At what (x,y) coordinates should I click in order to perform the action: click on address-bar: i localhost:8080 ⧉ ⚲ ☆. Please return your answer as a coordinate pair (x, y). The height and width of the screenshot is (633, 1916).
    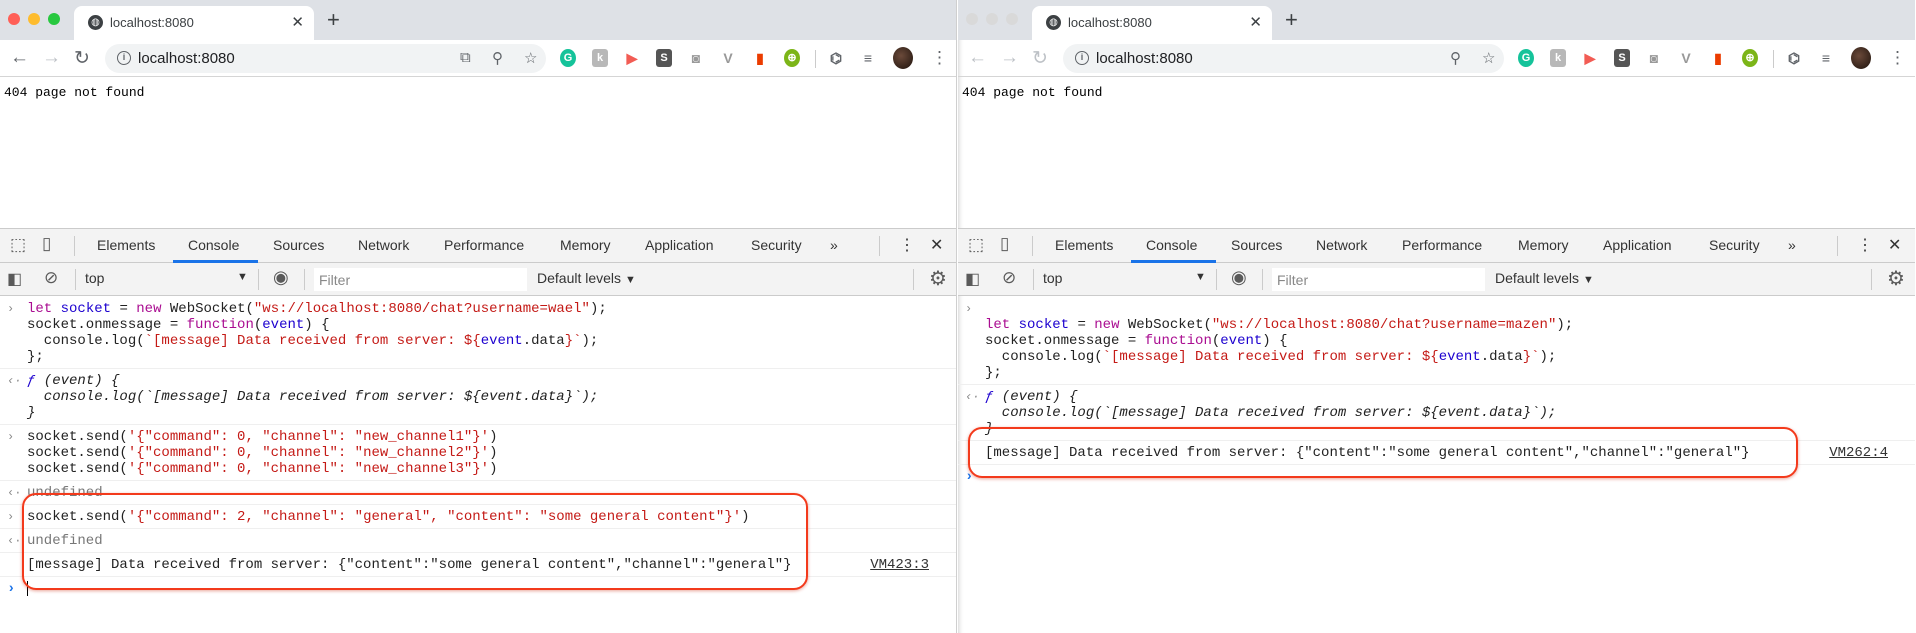
    Looking at the image, I should click on (325, 58).